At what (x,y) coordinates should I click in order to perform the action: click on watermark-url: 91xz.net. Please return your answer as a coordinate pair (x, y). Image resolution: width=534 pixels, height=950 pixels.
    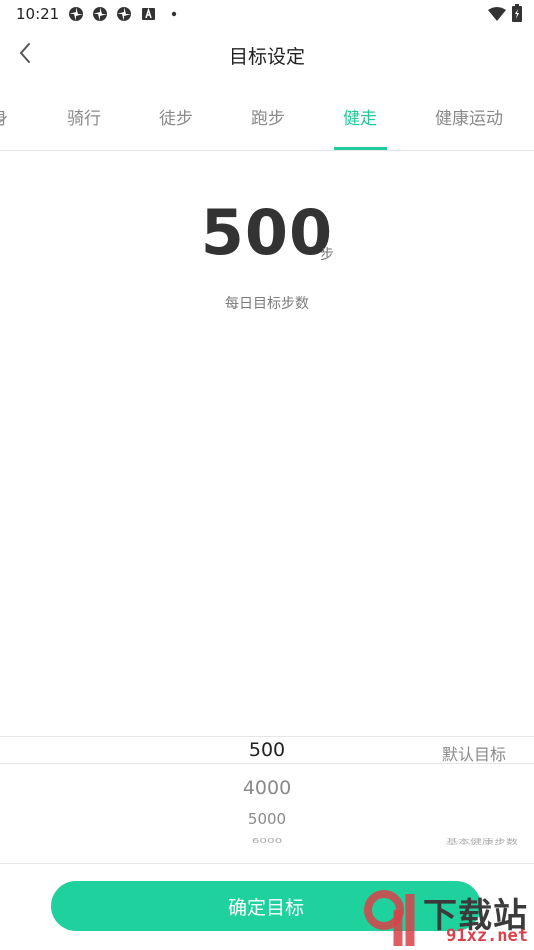
    Looking at the image, I should click on (487, 936).